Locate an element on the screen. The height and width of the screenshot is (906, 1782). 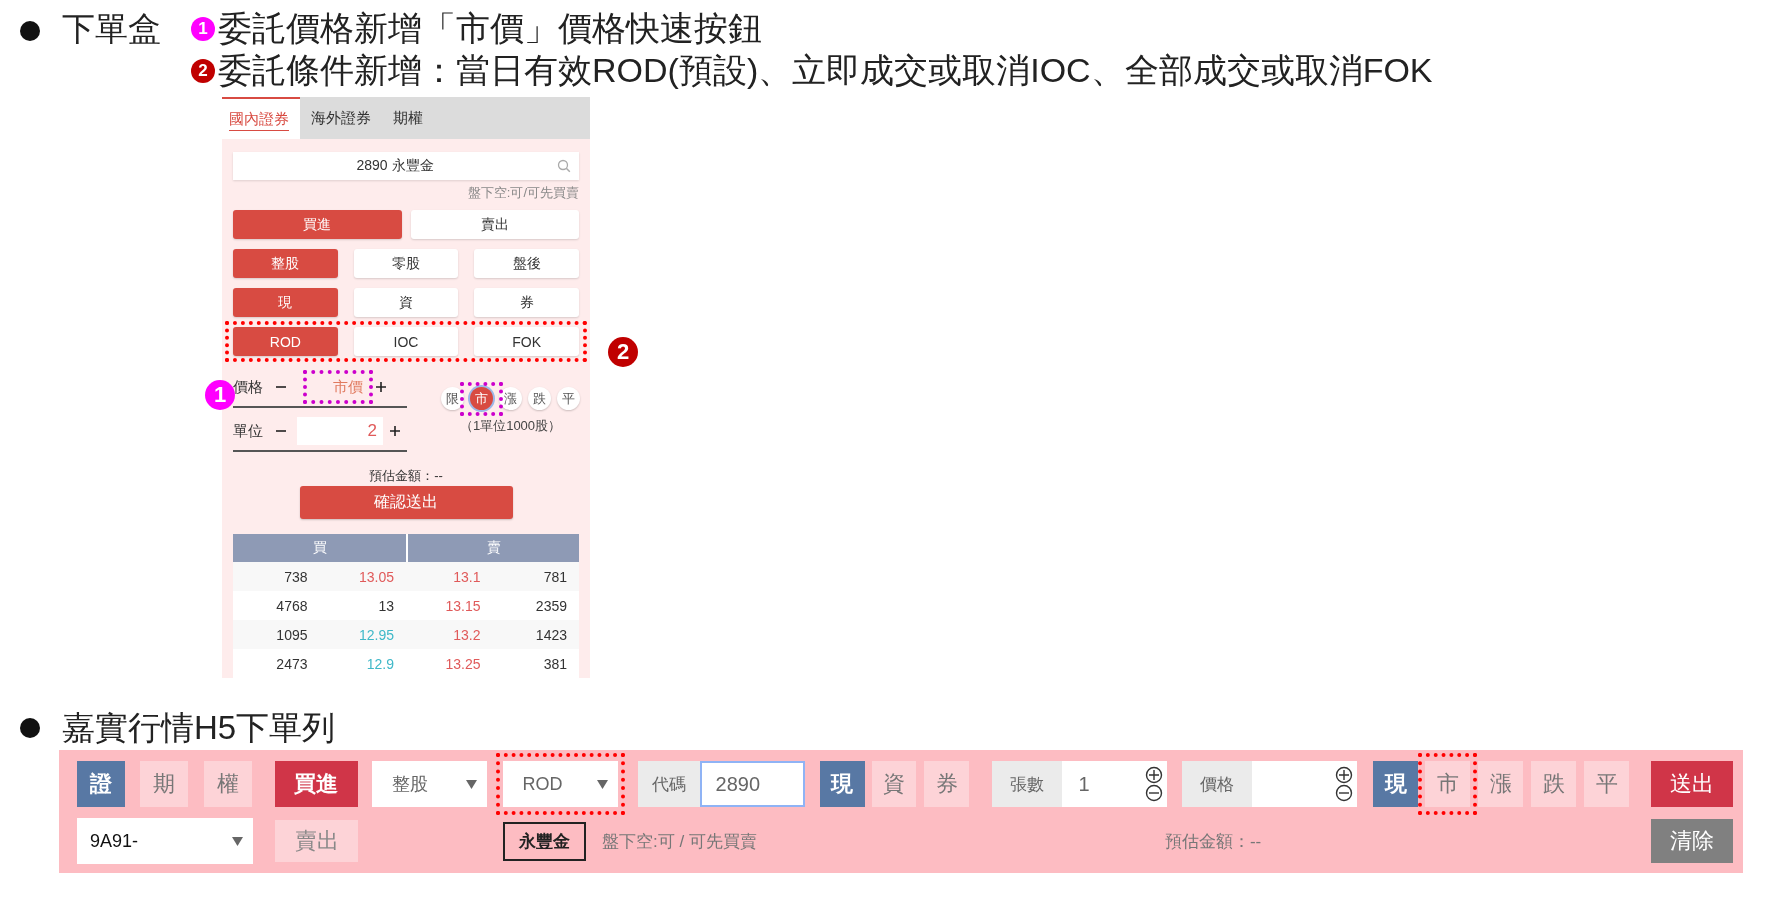
table-cell: 381 is located at coordinates (535, 663).